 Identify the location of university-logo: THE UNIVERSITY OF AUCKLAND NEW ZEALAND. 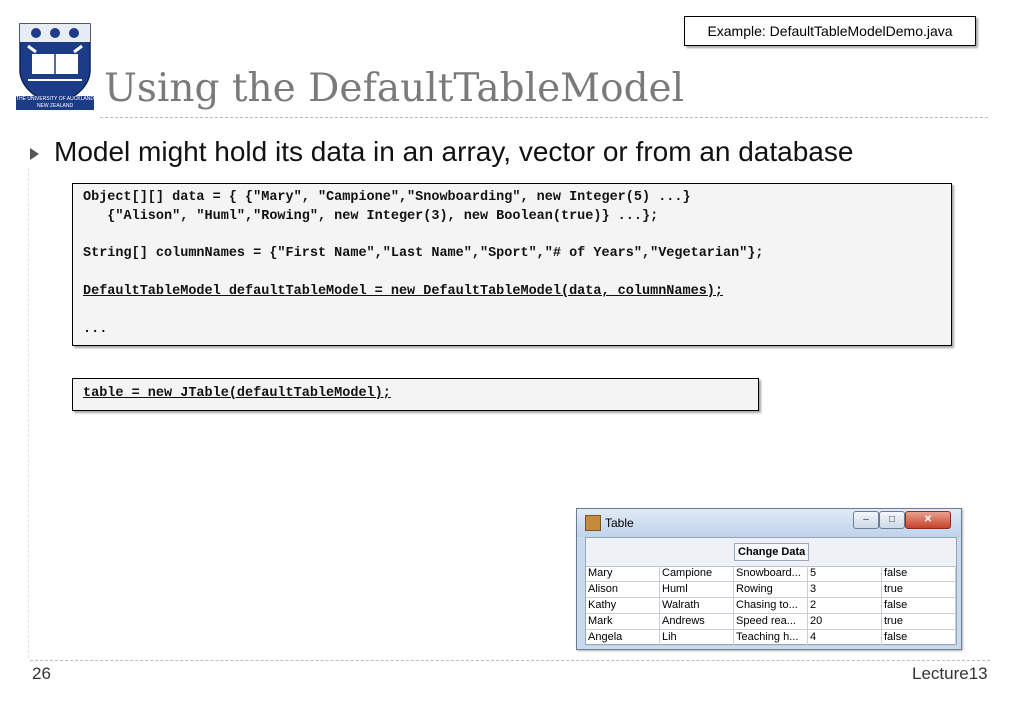
(55, 66).